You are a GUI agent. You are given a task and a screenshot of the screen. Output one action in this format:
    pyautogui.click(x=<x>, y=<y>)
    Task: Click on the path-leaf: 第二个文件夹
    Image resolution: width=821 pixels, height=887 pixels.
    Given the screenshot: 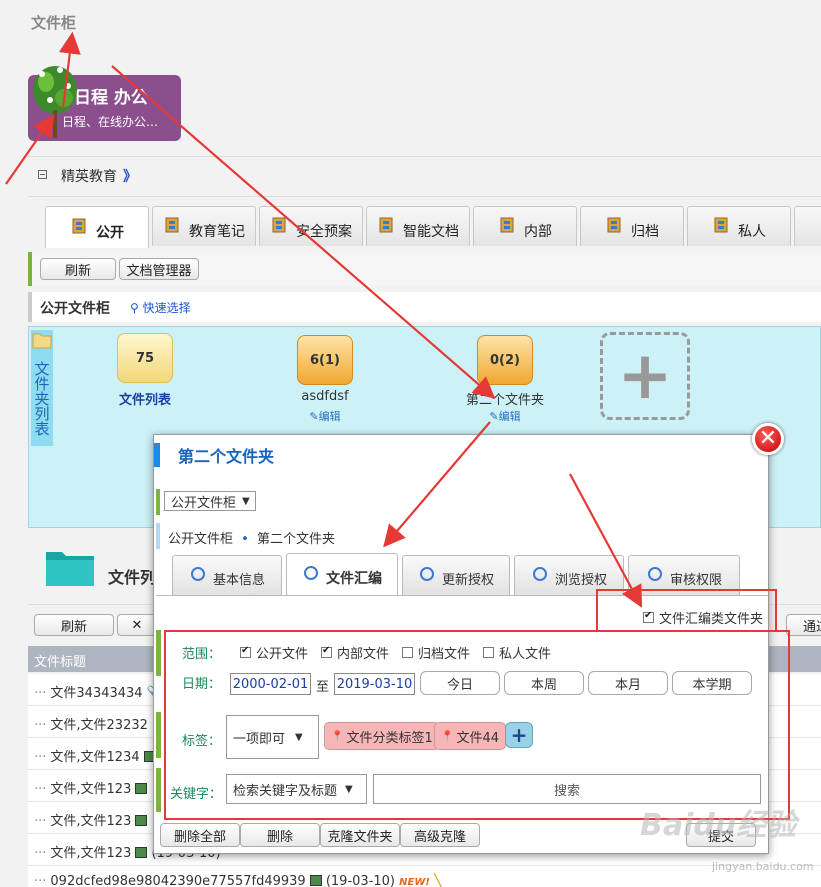 What is the action you would take?
    pyautogui.click(x=295, y=539)
    